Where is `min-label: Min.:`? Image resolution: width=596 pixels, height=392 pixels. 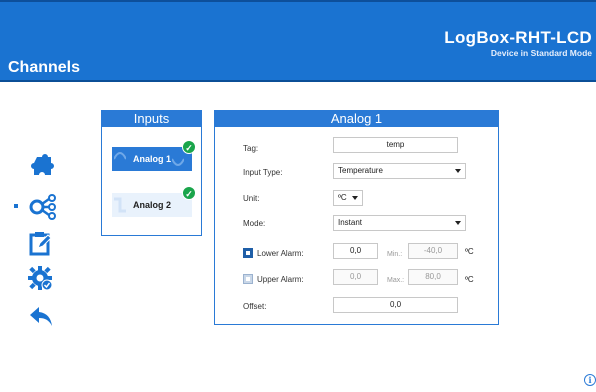
min-label: Min.: is located at coordinates (395, 254).